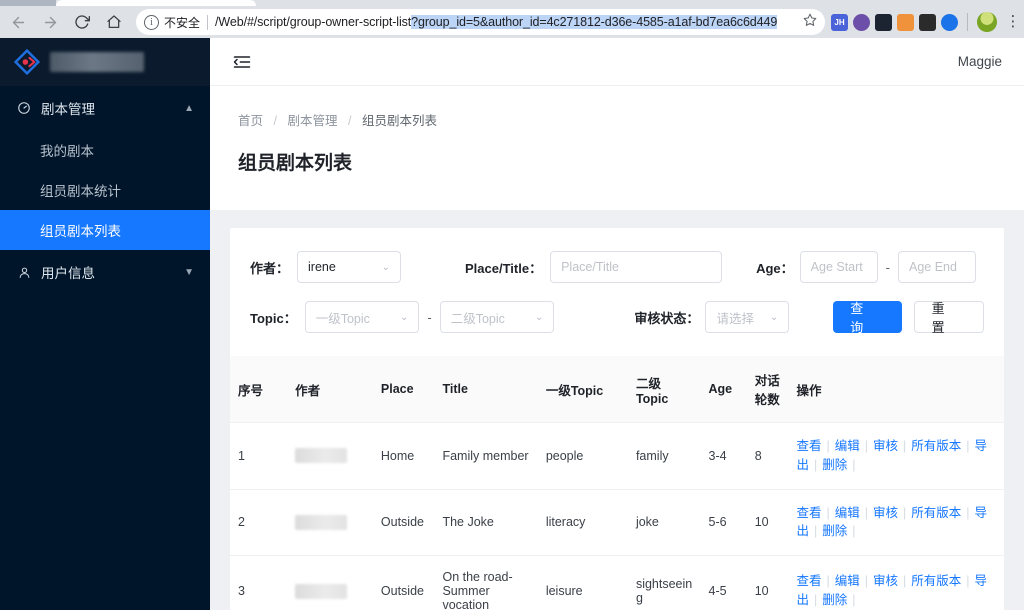 This screenshot has height=610, width=1024. I want to click on column-header-author: 作者, so click(330, 389).